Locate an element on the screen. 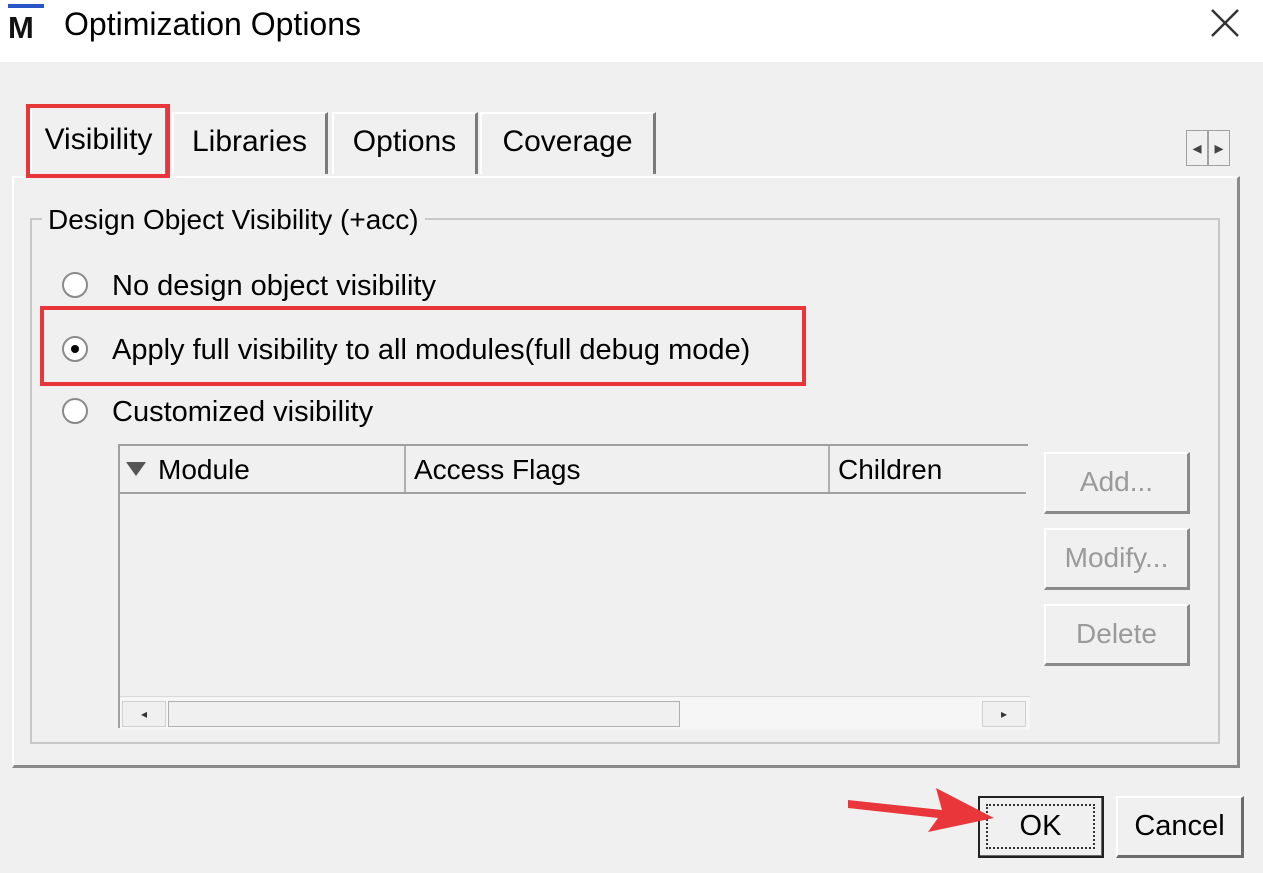 This screenshot has height=873, width=1263. cancel-button: Cancel is located at coordinates (1180, 827).